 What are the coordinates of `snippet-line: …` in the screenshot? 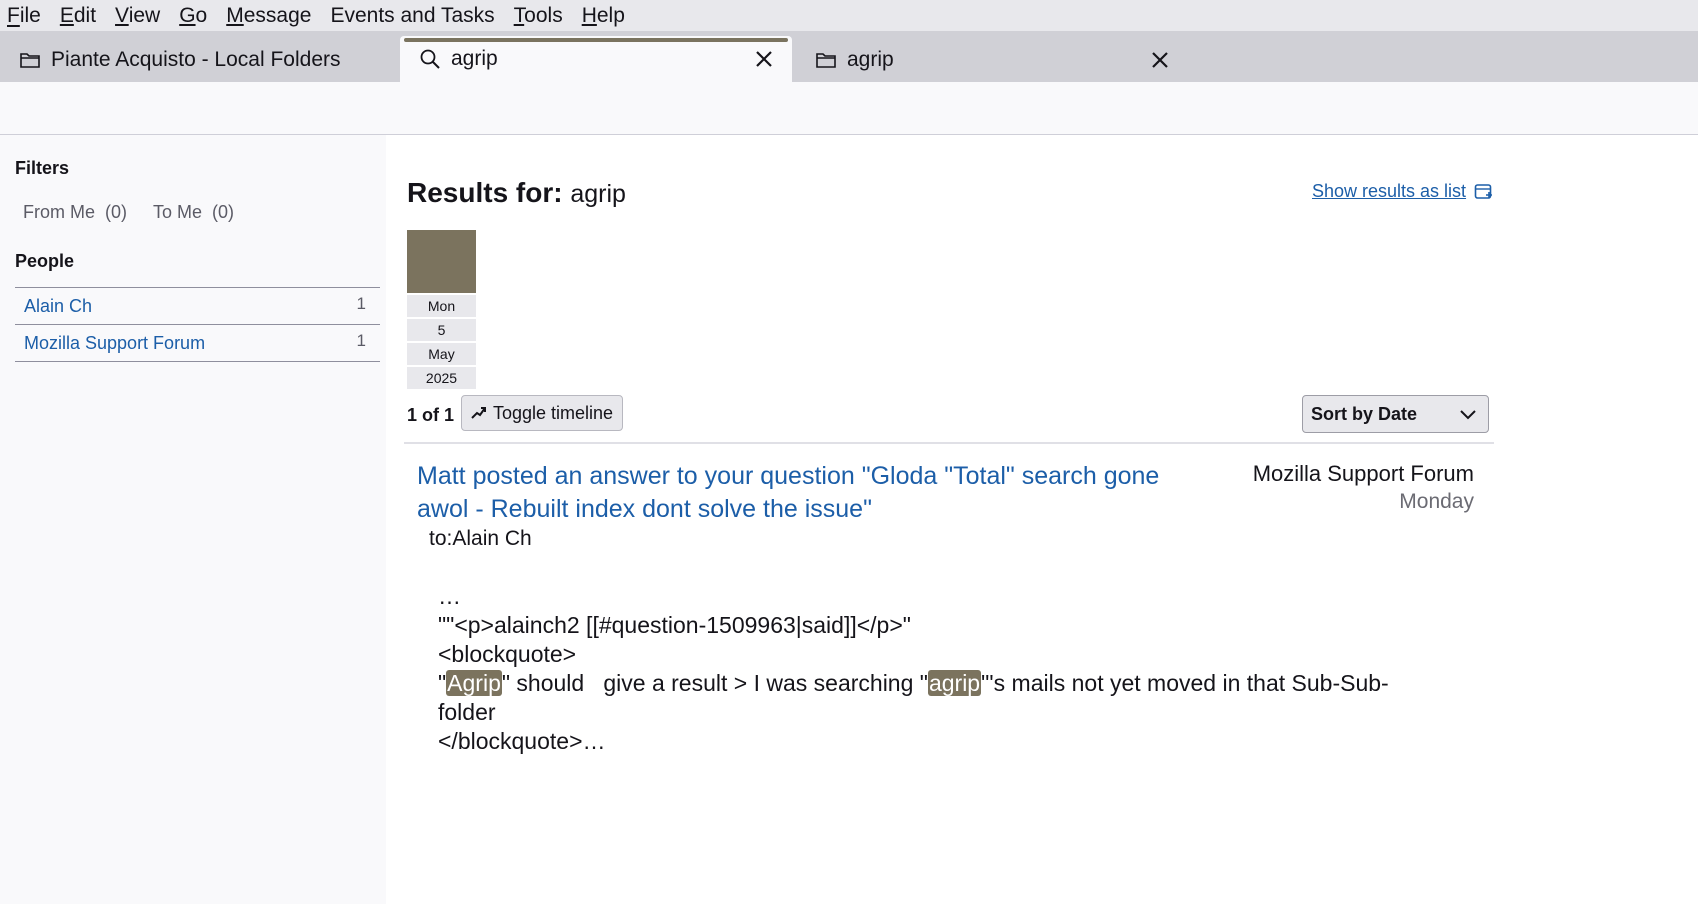 It's located at (449, 596).